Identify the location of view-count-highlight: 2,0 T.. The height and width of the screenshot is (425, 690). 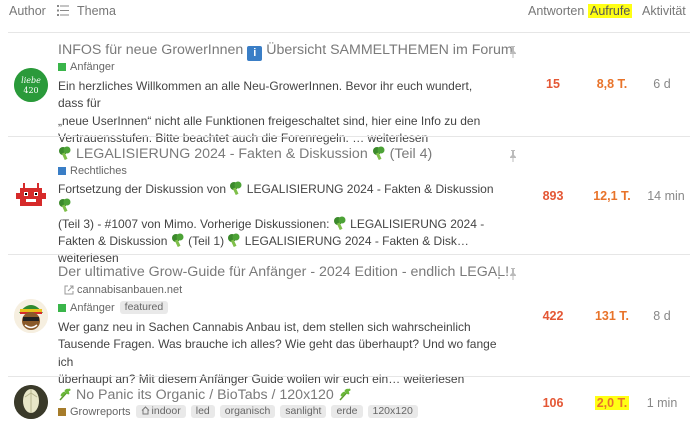
(612, 403).